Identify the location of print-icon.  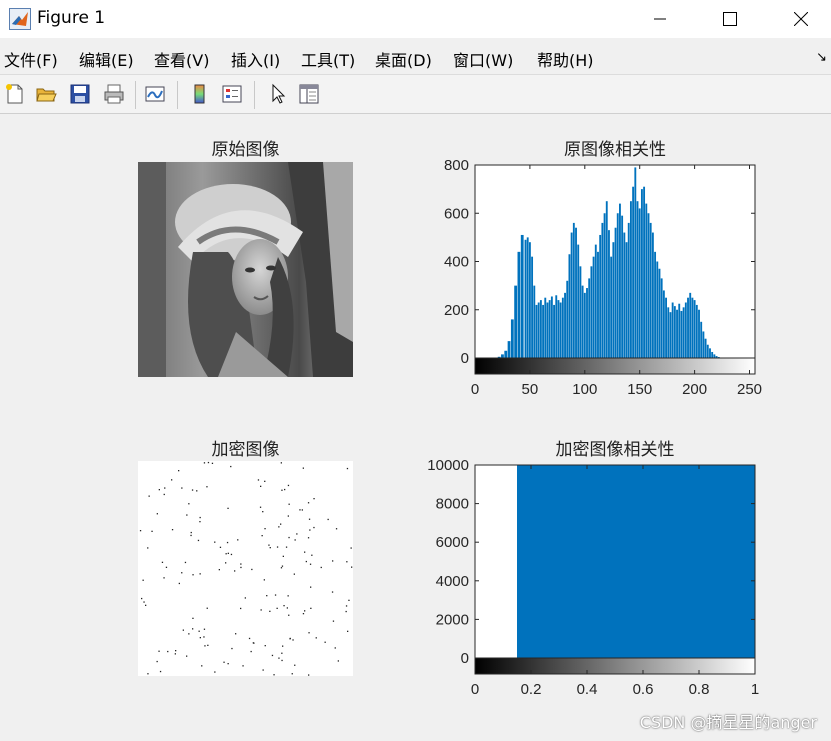
(114, 94).